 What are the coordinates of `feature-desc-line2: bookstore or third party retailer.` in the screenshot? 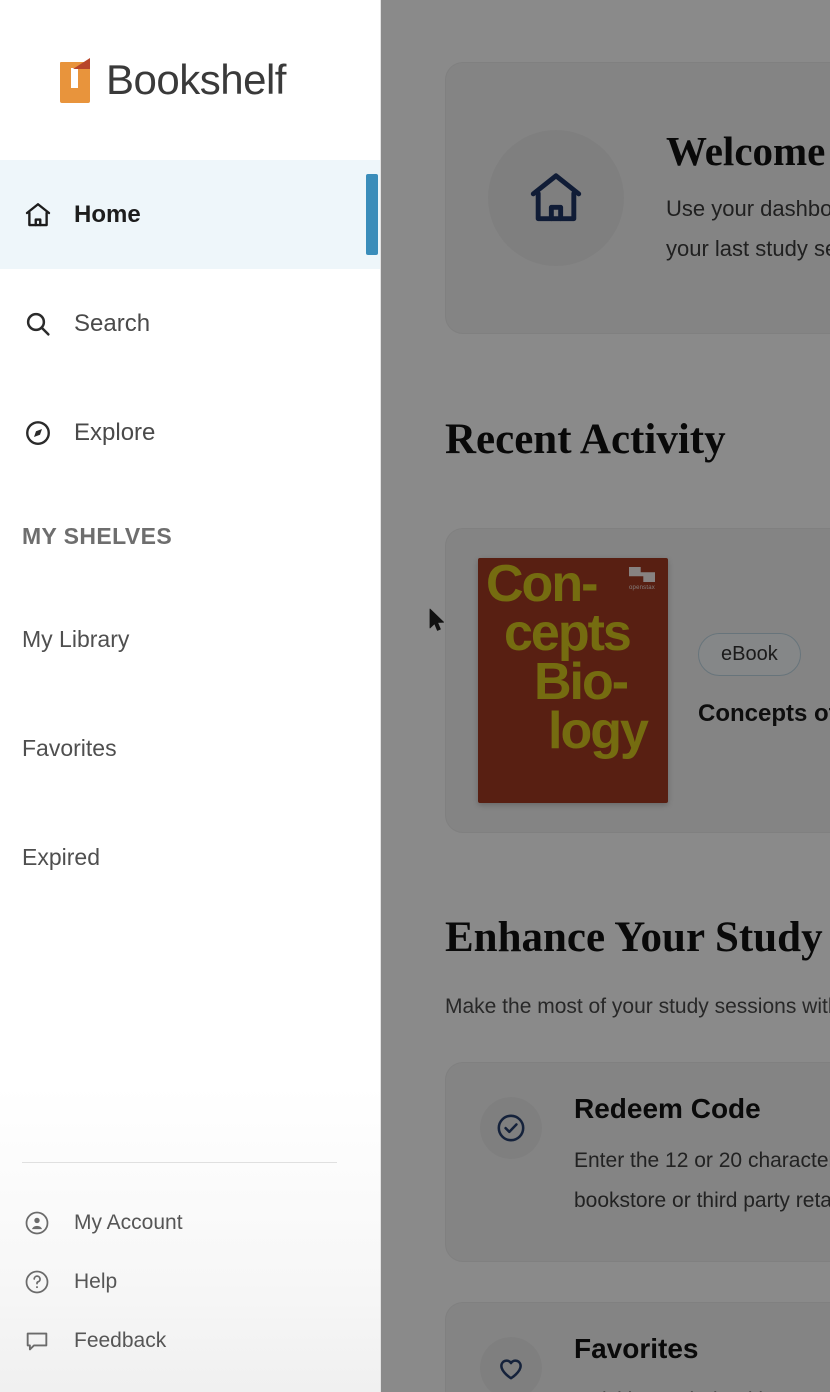 It's located at (702, 1200).